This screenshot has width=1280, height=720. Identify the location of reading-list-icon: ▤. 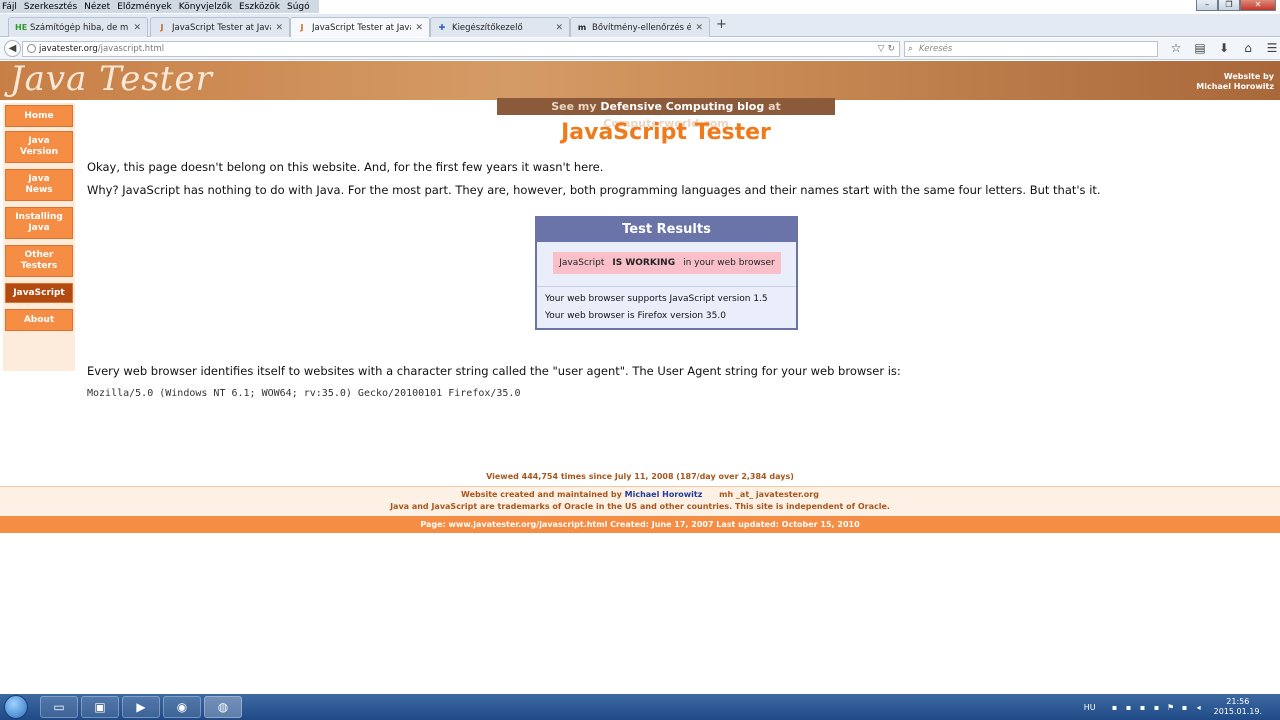
(1200, 48).